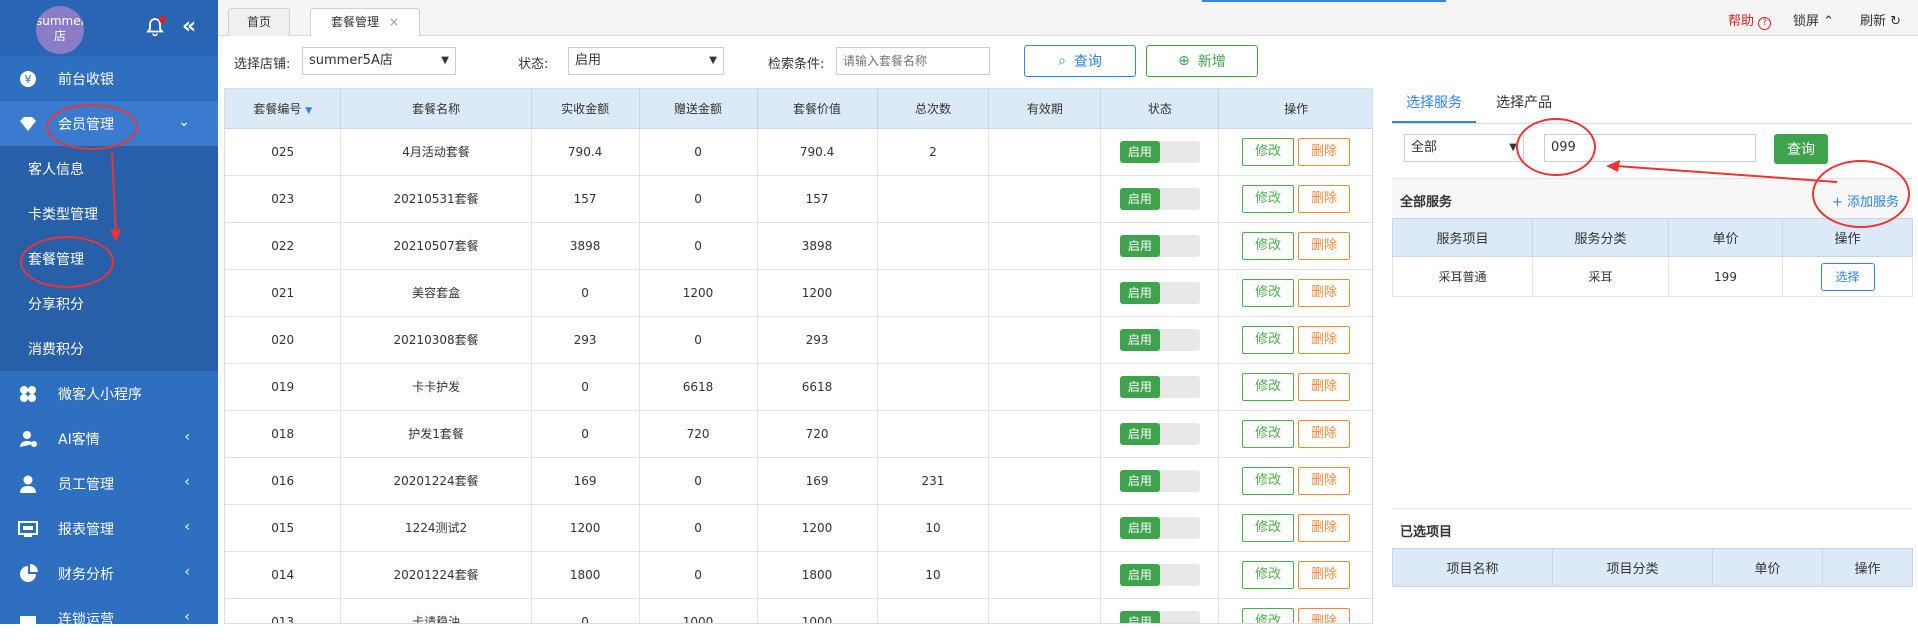  What do you see at coordinates (1725, 276) in the screenshot?
I see `table-cell: 199` at bounding box center [1725, 276].